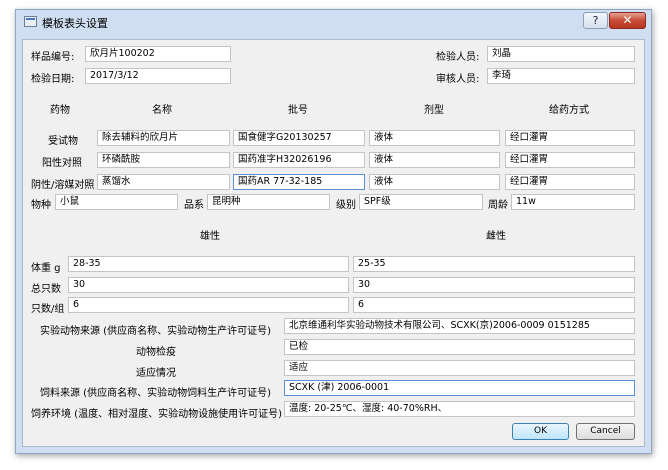 Image resolution: width=668 pixels, height=470 pixels. I want to click on inspector-label: 检验人员:, so click(458, 57).